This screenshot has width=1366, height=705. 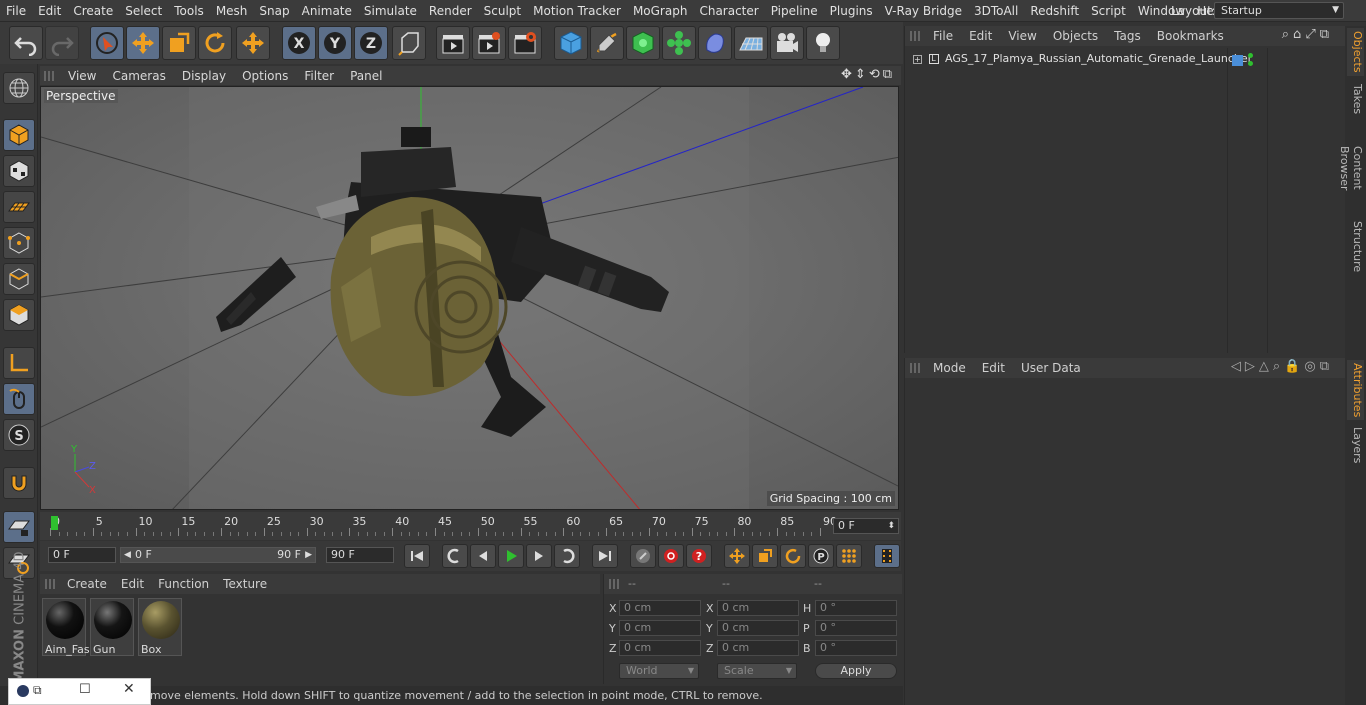 I want to click on rotate-tool-button, so click(x=215, y=43).